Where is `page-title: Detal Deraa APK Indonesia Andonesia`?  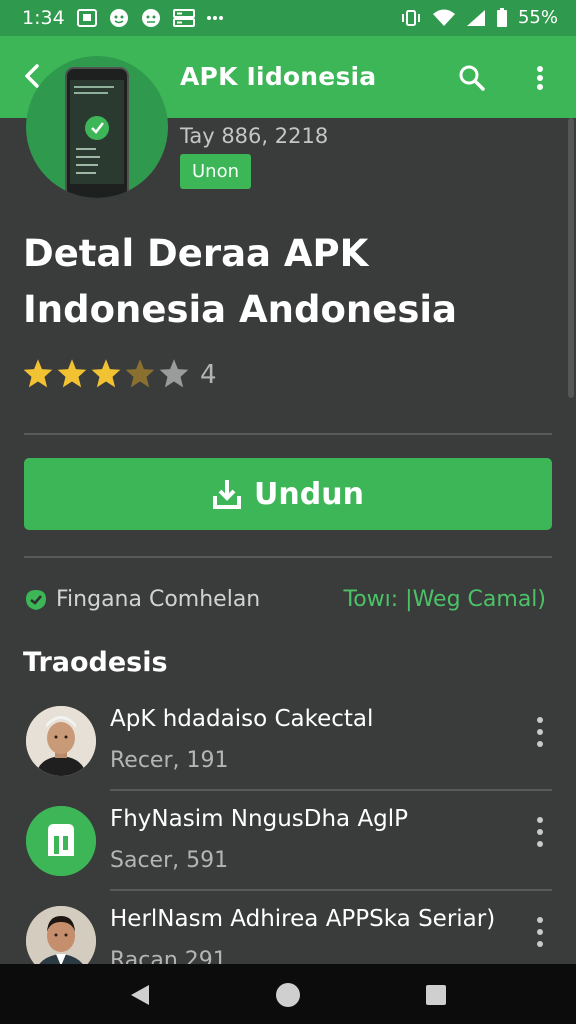 page-title: Detal Deraa APK Indonesia Andonesia is located at coordinates (240, 281).